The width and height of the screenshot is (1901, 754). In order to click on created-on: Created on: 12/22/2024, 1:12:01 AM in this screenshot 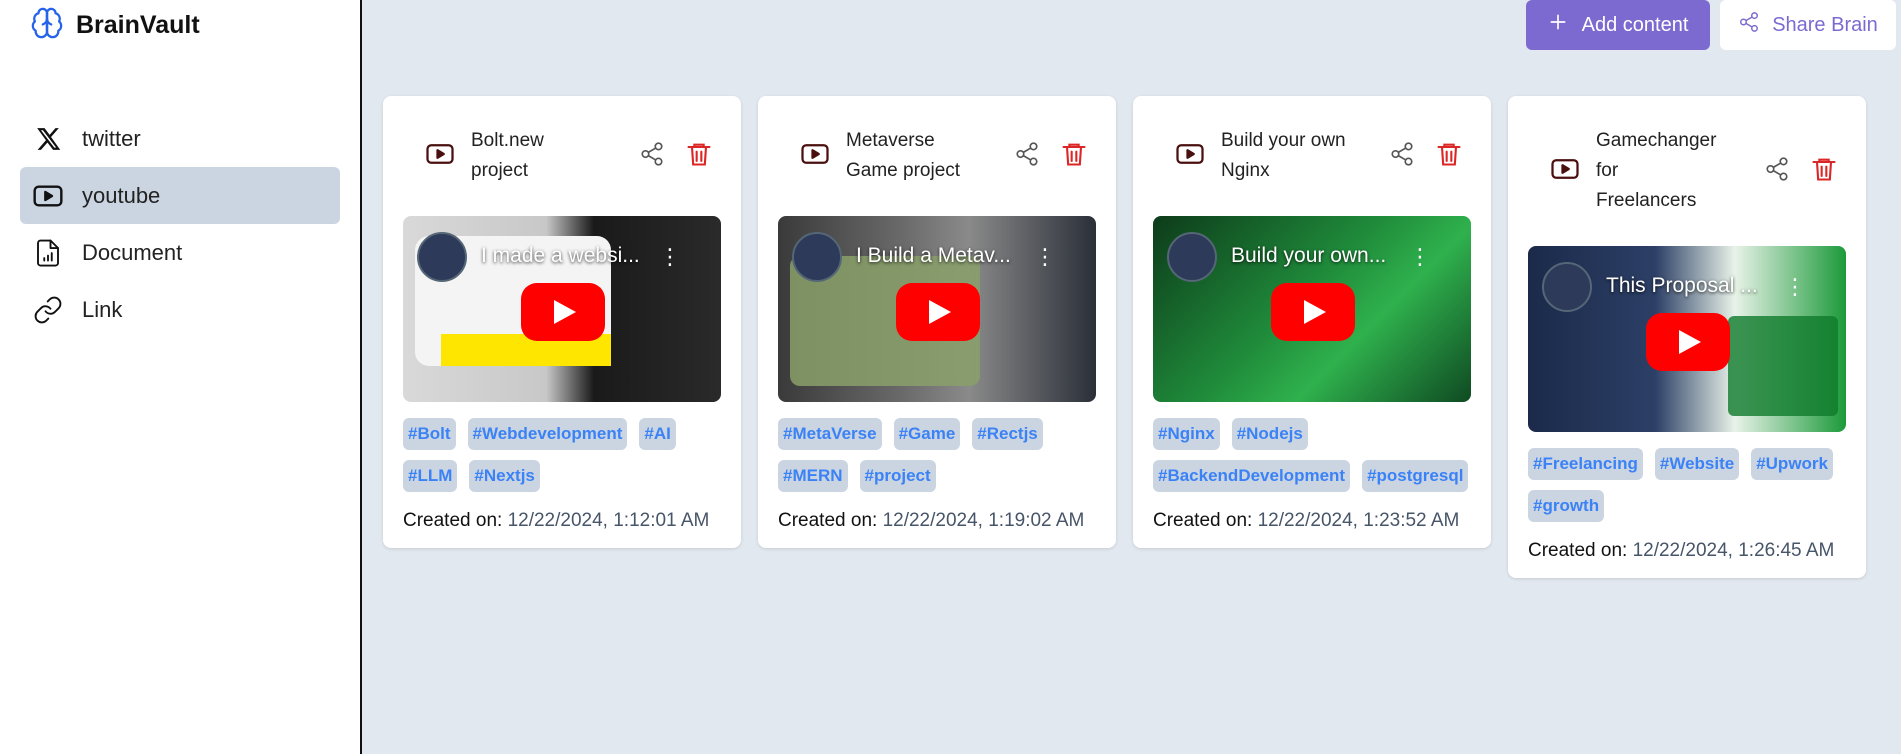, I will do `click(562, 527)`.